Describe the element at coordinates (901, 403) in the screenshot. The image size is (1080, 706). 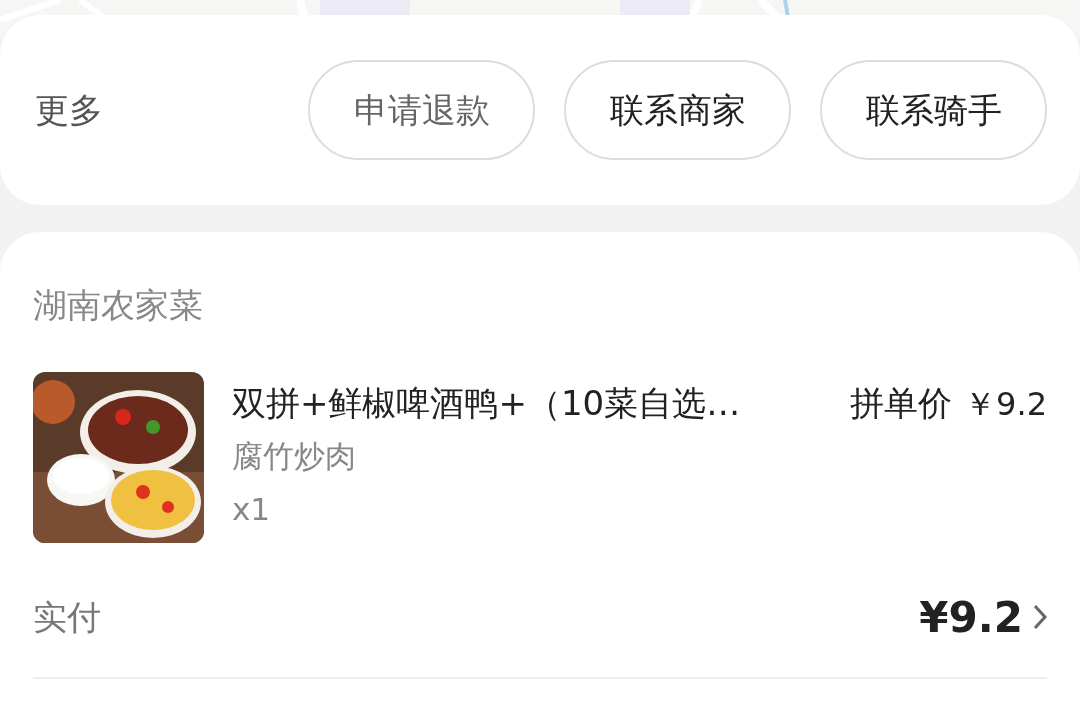
I see `price-label: 拼单价` at that location.